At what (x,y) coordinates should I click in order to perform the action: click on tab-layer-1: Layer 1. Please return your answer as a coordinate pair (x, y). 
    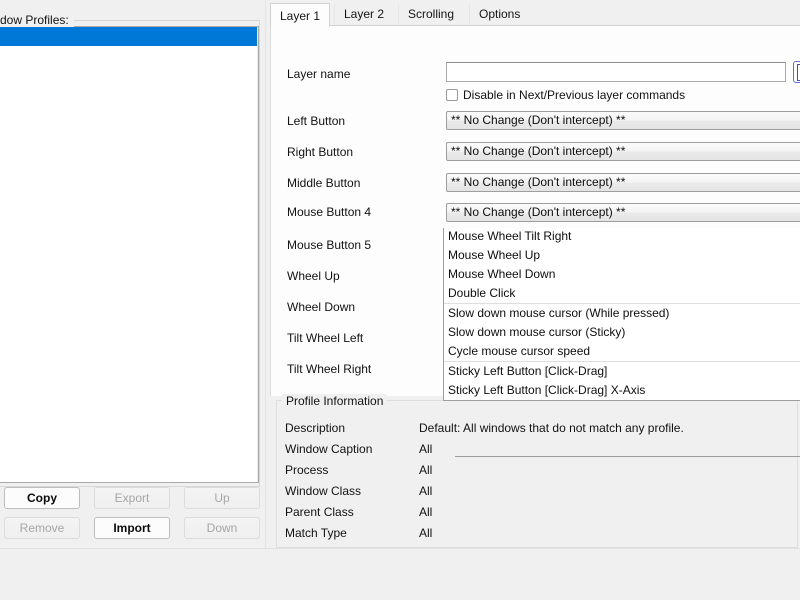
    Looking at the image, I should click on (300, 15).